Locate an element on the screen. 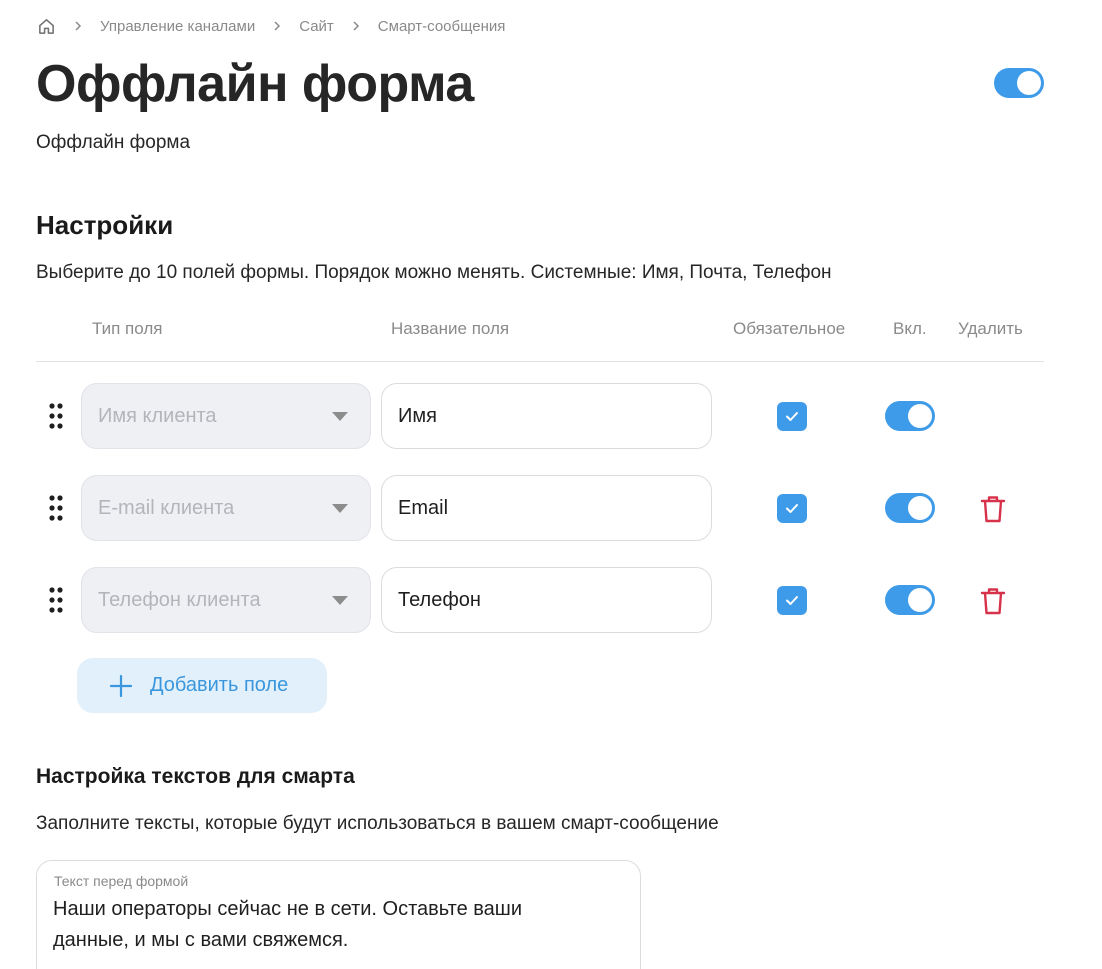  breadcrumb-item-site: Сайт is located at coordinates (316, 26).